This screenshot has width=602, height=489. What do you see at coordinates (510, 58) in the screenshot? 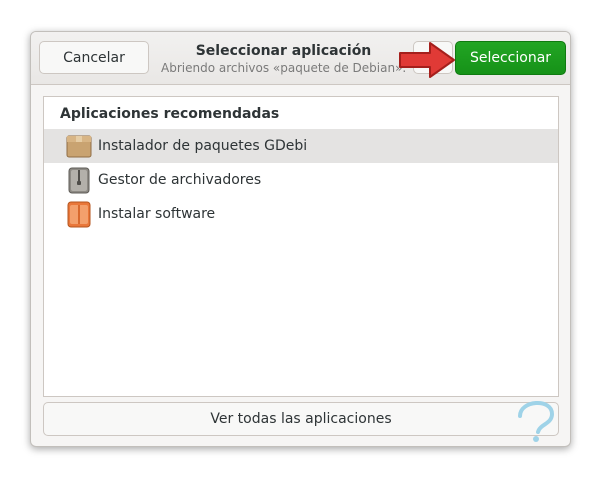
I see `select-button: Seleccionar` at bounding box center [510, 58].